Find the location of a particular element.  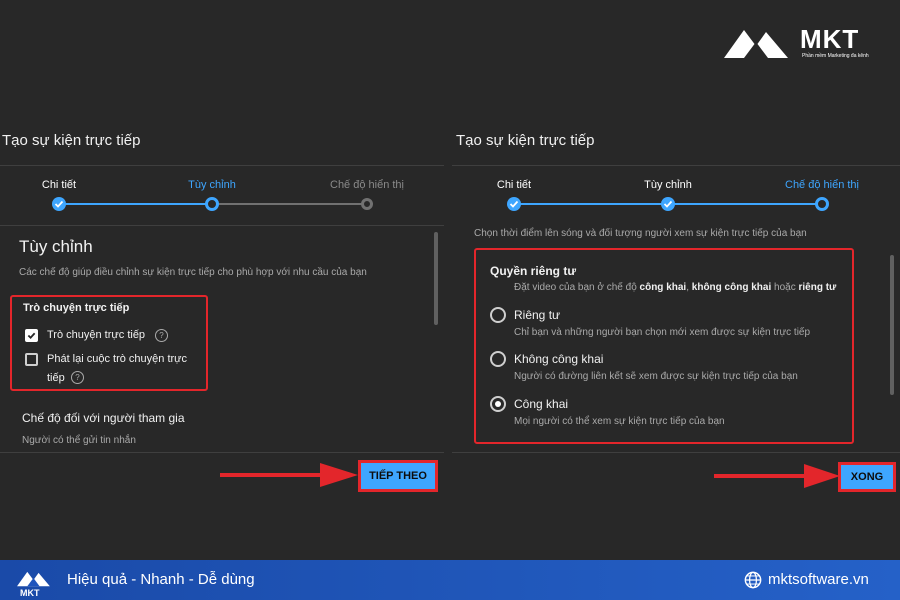

left-step-label-details: Chi tiết is located at coordinates (59, 185).